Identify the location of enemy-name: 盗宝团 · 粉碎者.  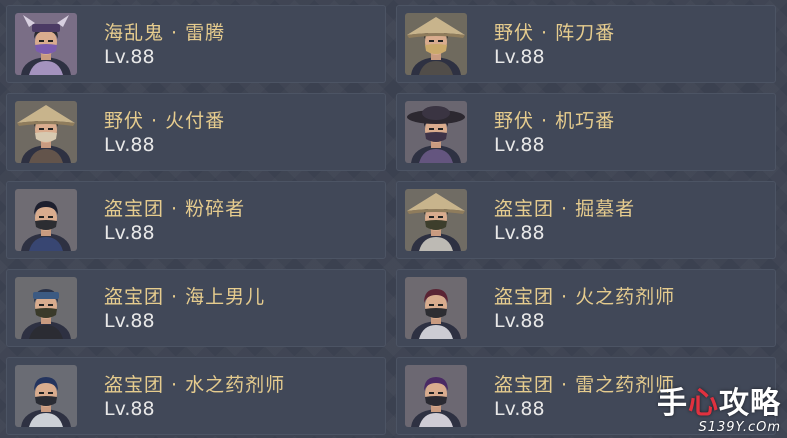
(175, 209).